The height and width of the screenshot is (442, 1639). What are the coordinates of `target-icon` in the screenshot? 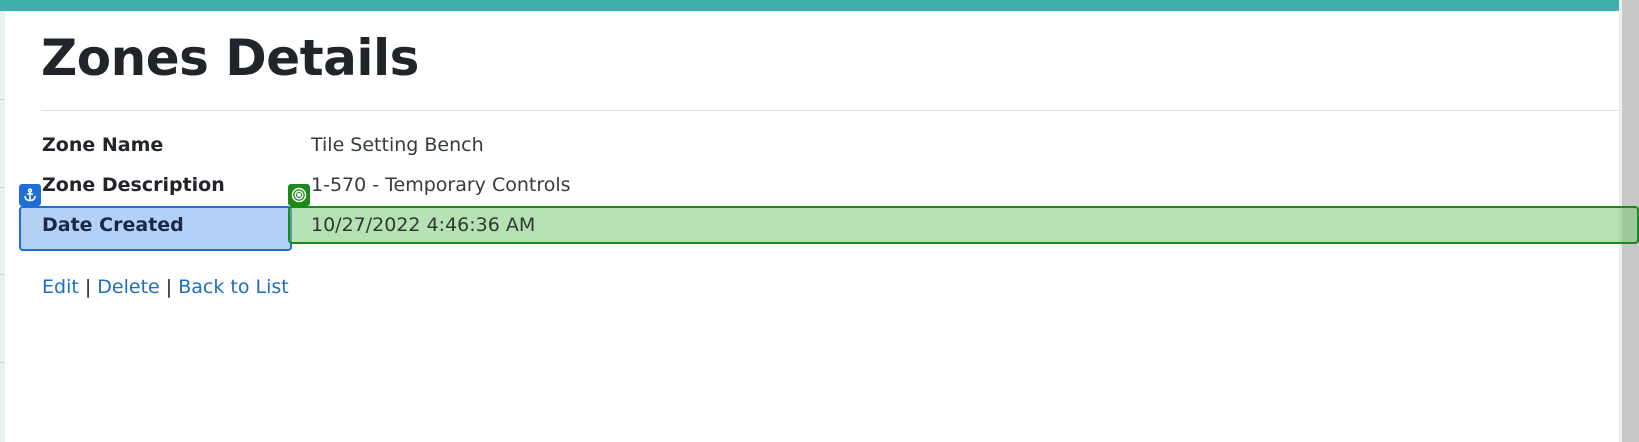 It's located at (299, 195).